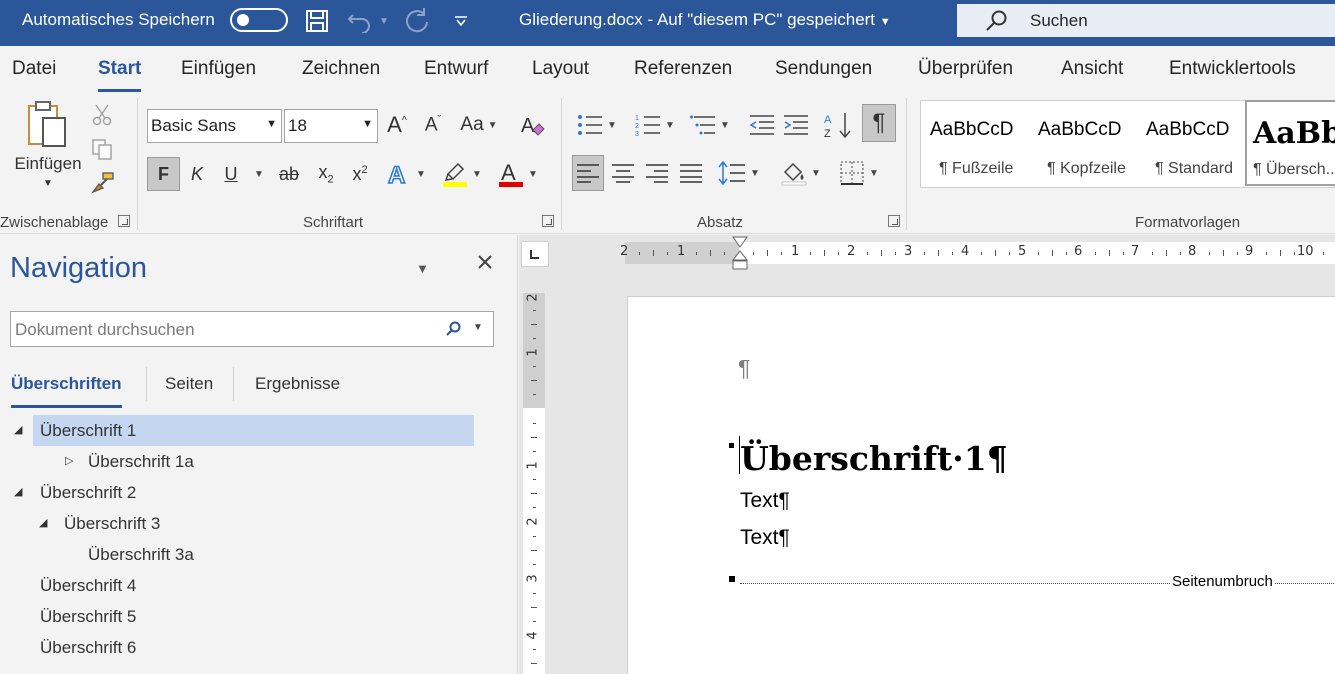 This screenshot has width=1335, height=674. I want to click on title-search-box: Suchen, so click(1146, 20).